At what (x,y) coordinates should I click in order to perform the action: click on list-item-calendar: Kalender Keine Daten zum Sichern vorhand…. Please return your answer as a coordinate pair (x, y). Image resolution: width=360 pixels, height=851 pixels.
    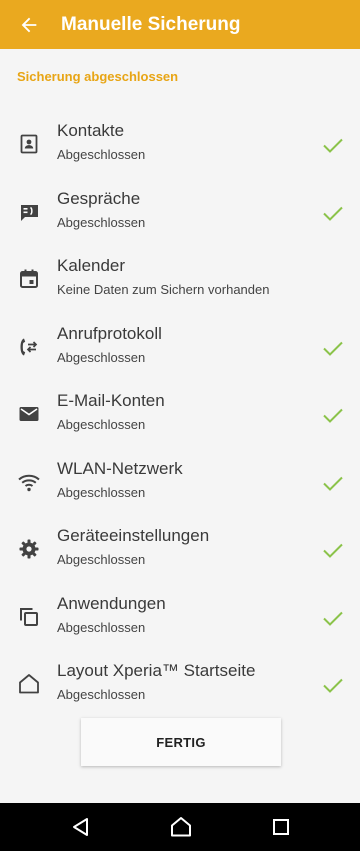
    Looking at the image, I should click on (180, 281).